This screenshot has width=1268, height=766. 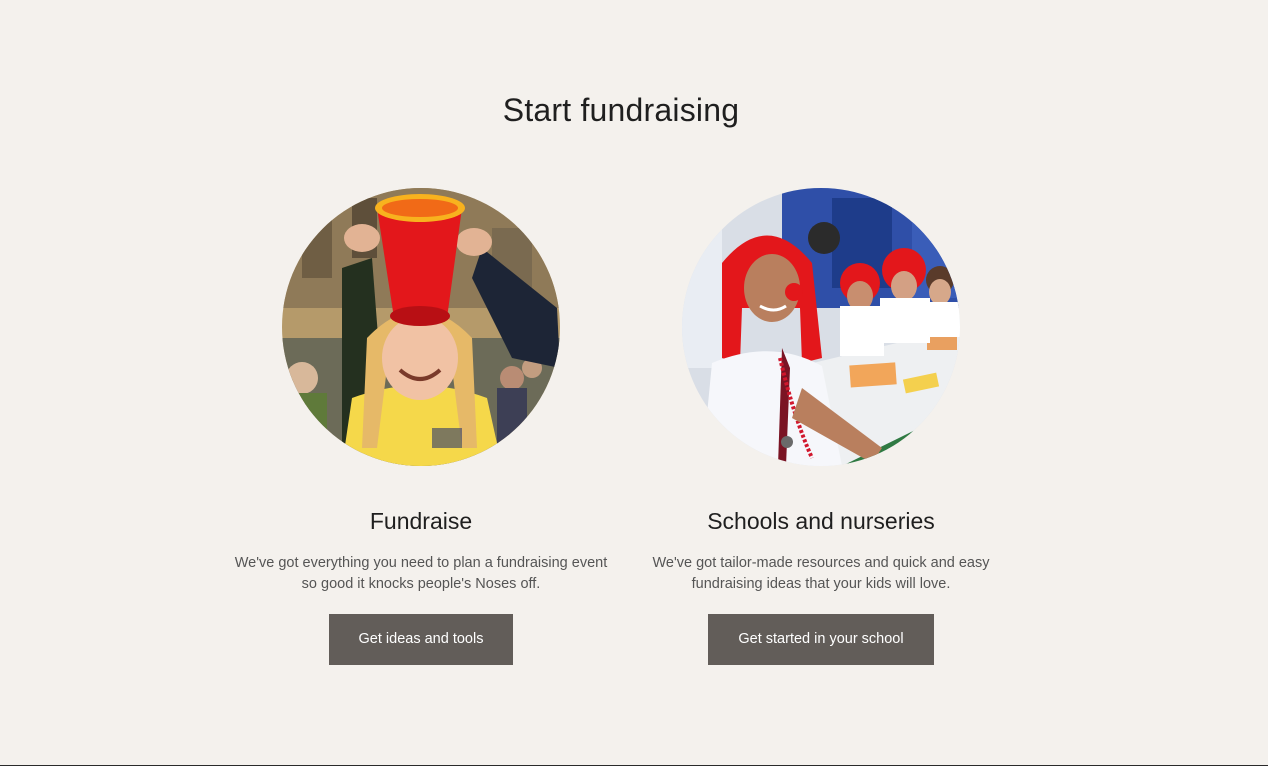 I want to click on fundraise-photo, so click(x=421, y=327).